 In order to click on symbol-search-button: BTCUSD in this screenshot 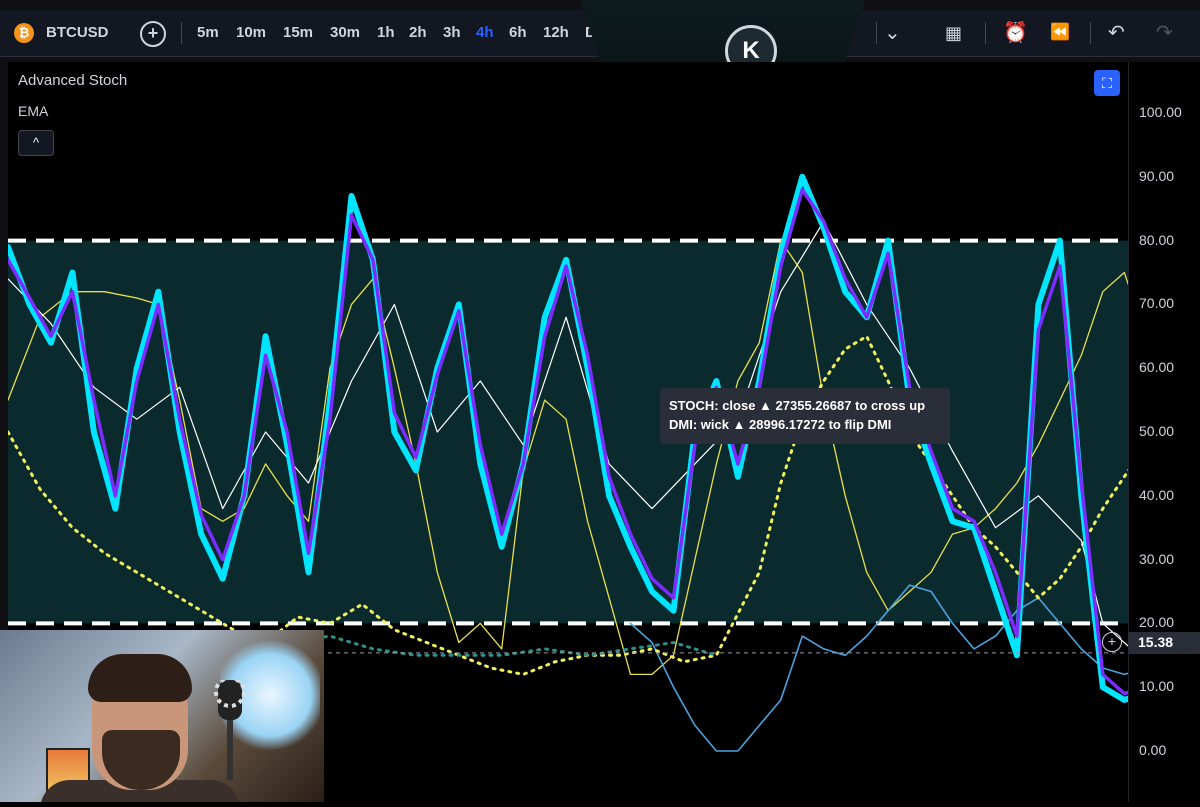, I will do `click(77, 33)`.